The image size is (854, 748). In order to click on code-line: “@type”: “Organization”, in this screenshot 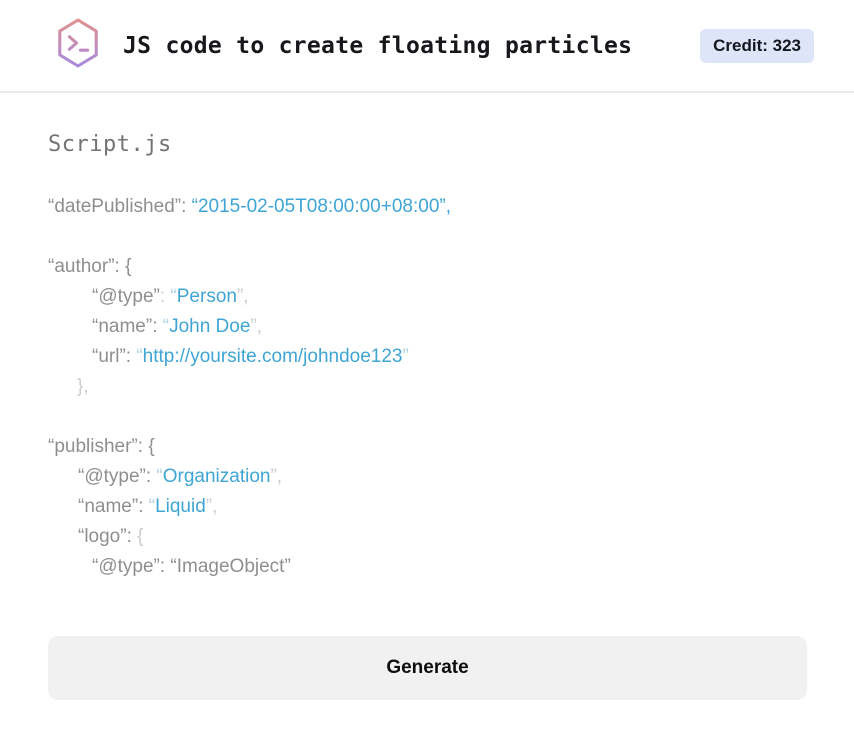, I will do `click(427, 477)`.